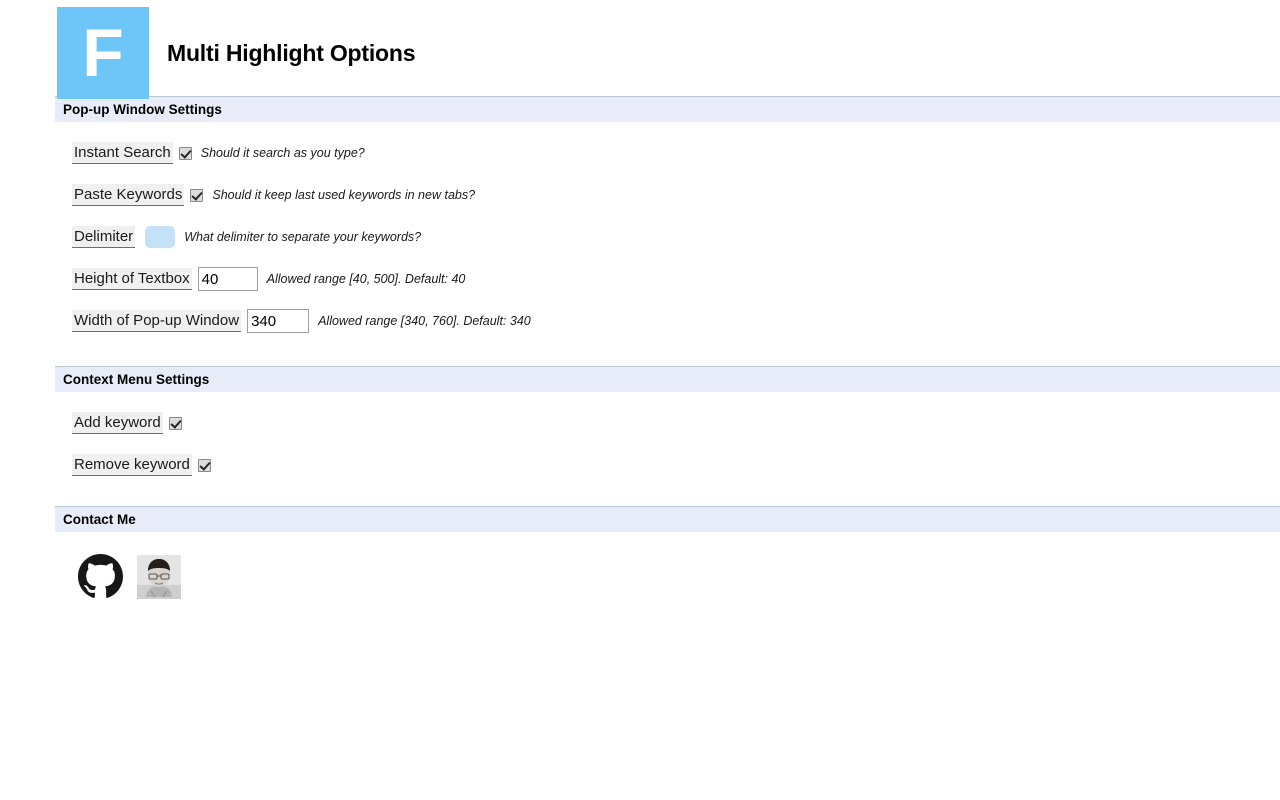 This screenshot has height=800, width=1280. I want to click on height-of-textbox-label: Height of Textbox, so click(132, 279).